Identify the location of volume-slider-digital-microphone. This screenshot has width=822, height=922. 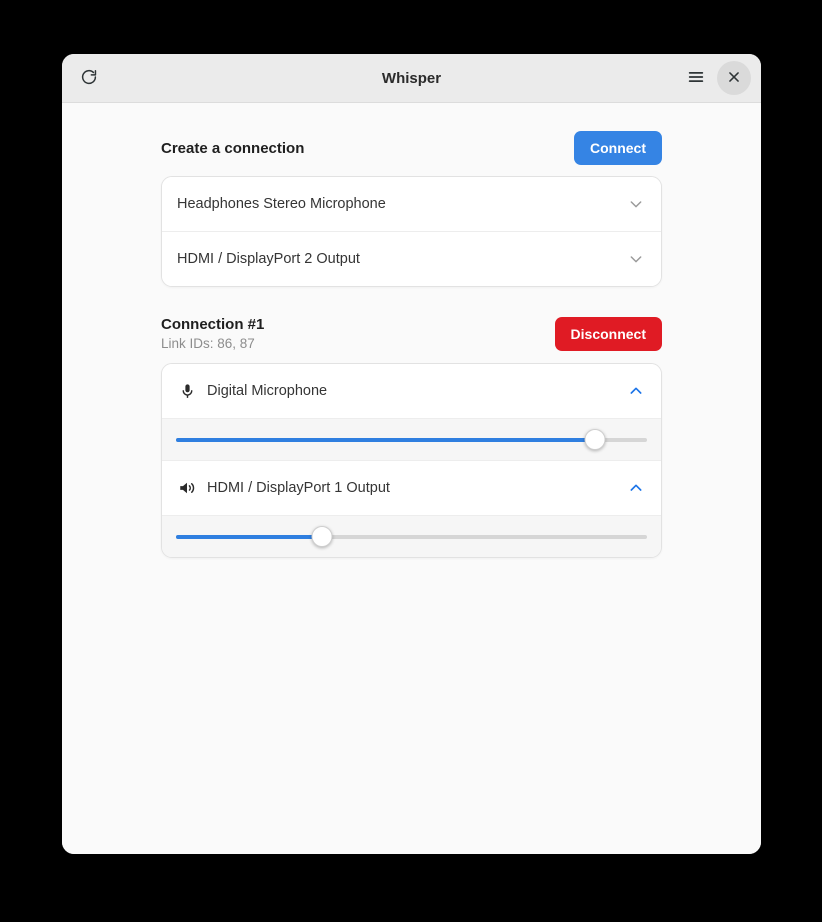
(411, 439).